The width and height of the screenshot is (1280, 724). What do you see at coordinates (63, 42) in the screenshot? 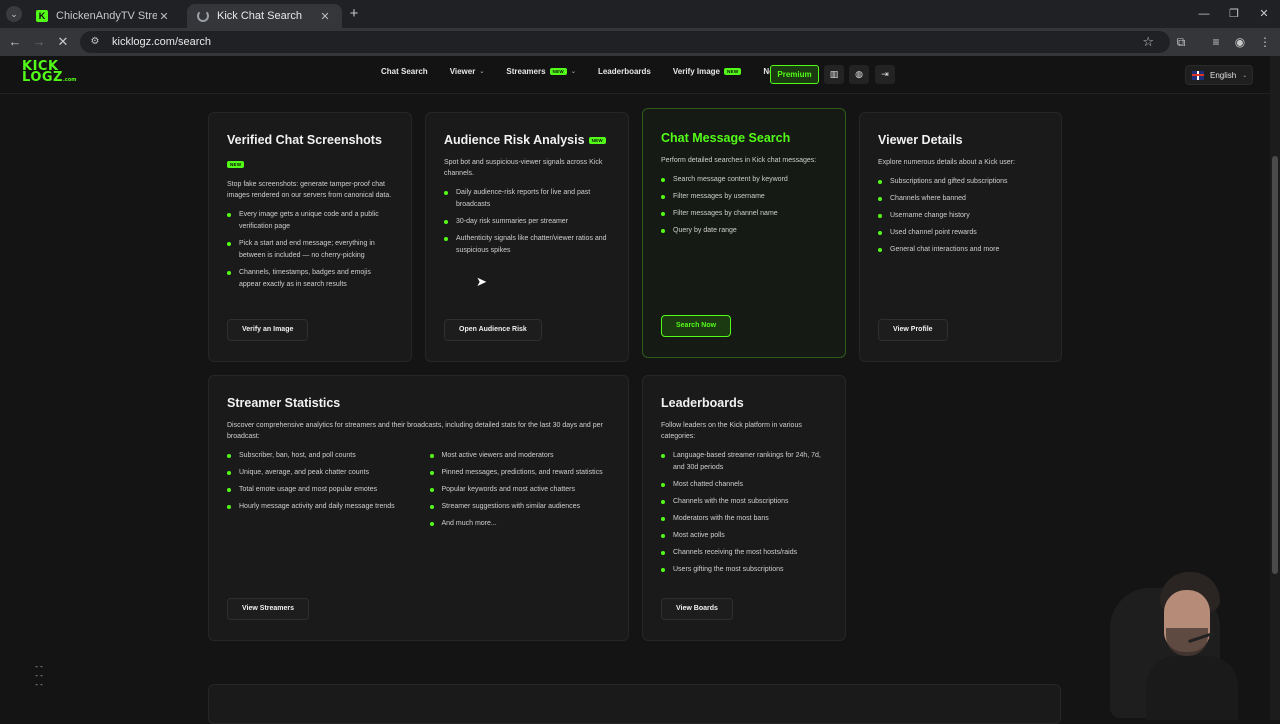
I see `stop-loading-icon: ✕` at bounding box center [63, 42].